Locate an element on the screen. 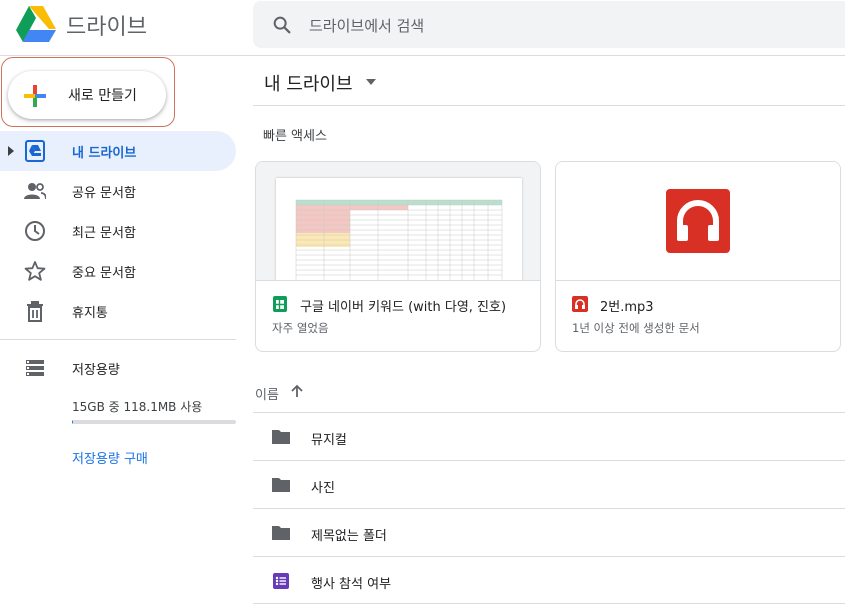  file-row: 뮤지컬 is located at coordinates (549, 436).